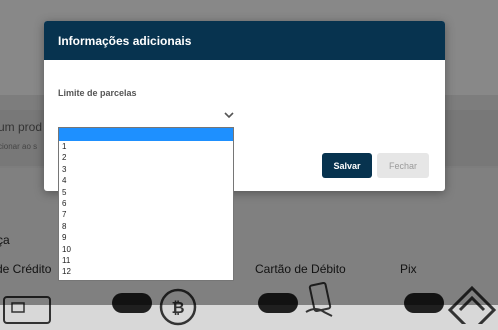 This screenshot has height=330, width=498. What do you see at coordinates (147, 115) in the screenshot?
I see `installments-limit-select` at bounding box center [147, 115].